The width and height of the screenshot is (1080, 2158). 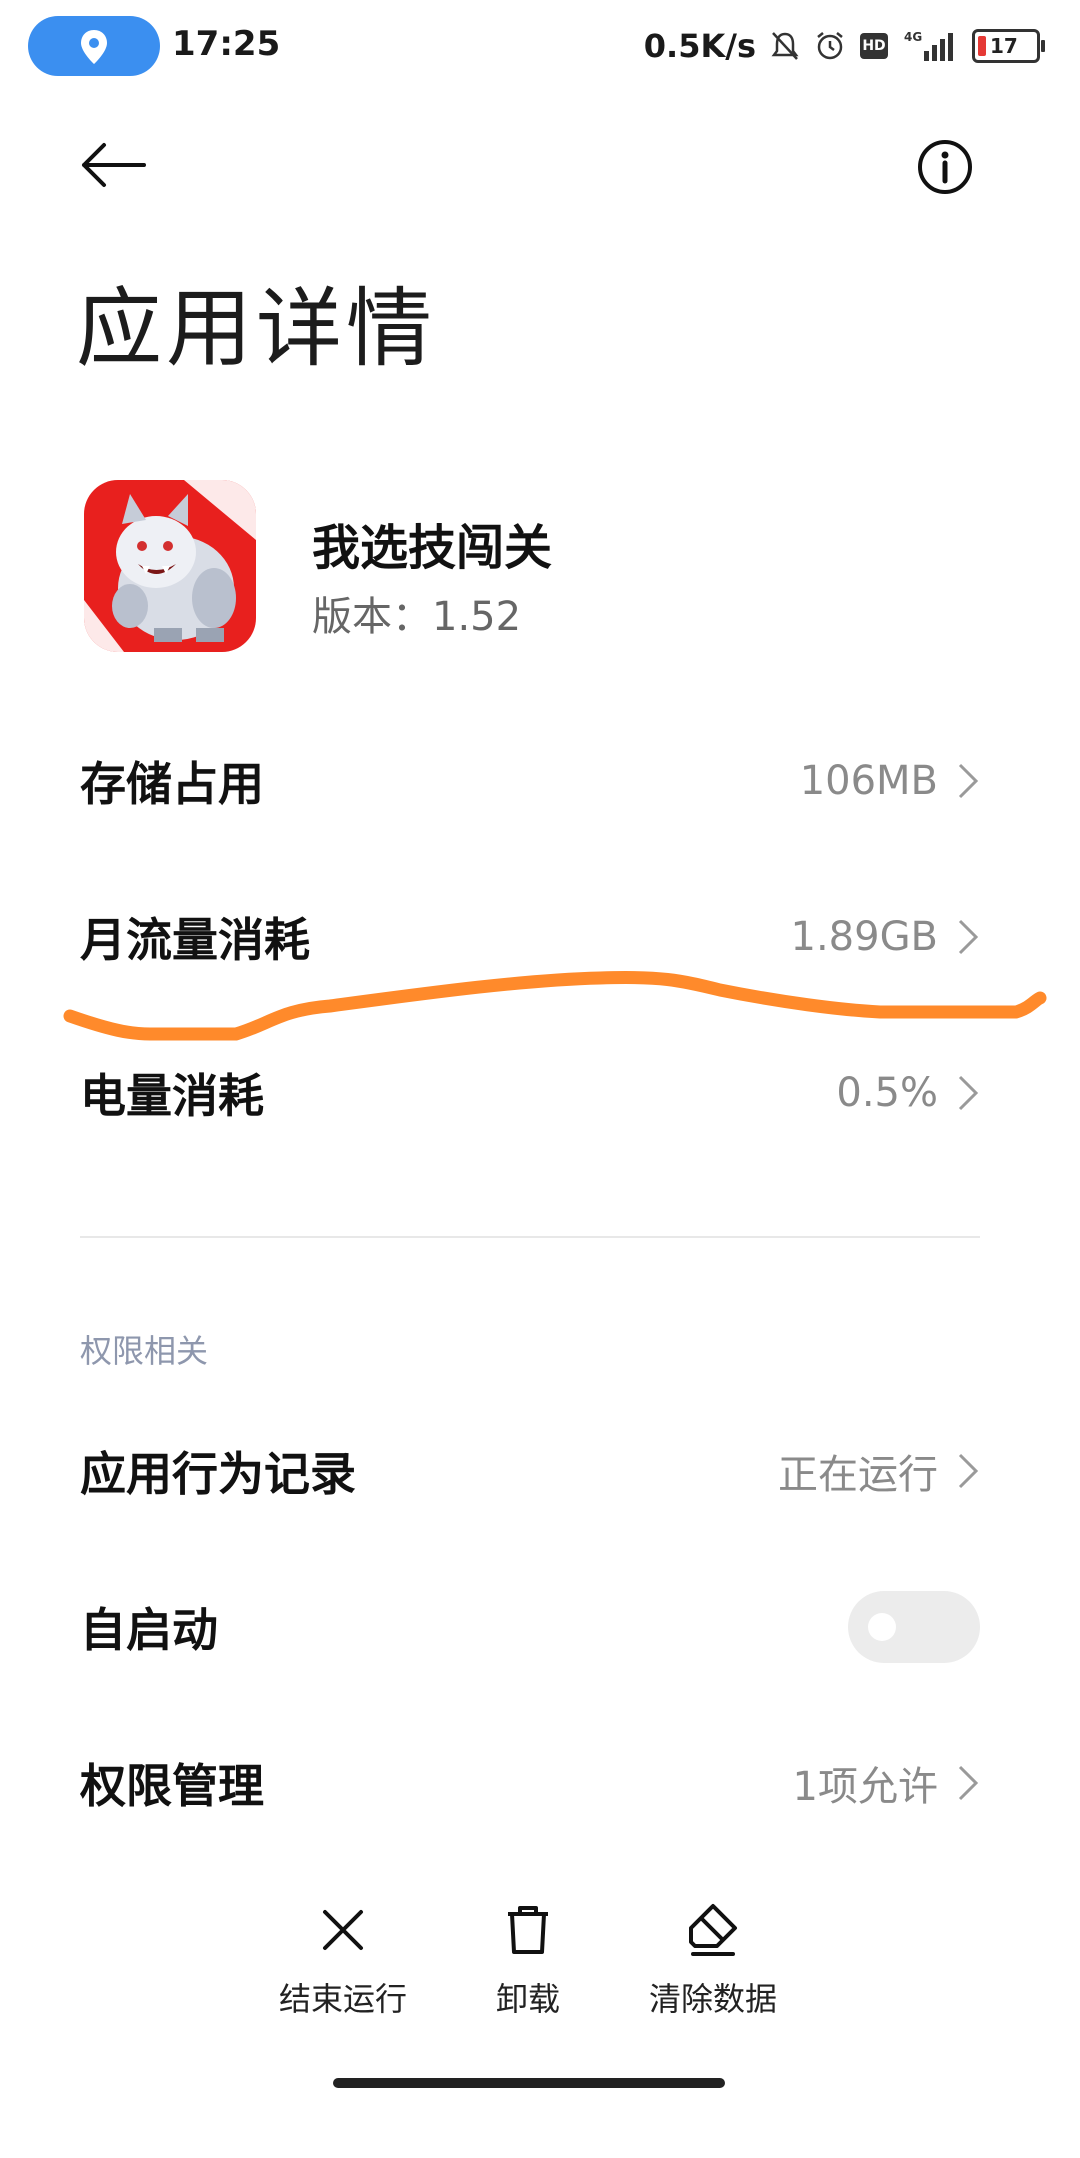 What do you see at coordinates (170, 566) in the screenshot?
I see `app-icon` at bounding box center [170, 566].